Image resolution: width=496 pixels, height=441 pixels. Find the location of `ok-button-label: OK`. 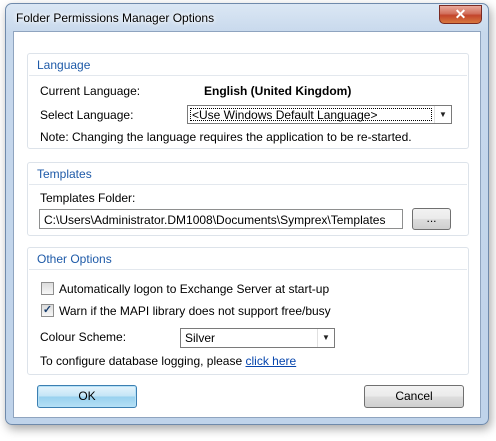

ok-button-label: OK is located at coordinates (87, 396).